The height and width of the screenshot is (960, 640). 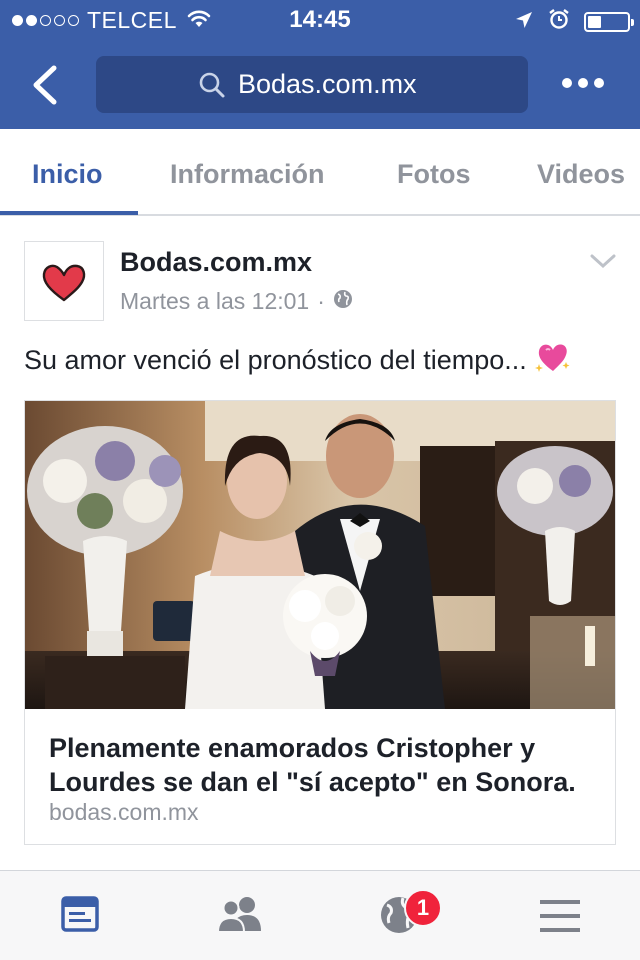 I want to click on alarm-clock-icon, so click(x=559, y=22).